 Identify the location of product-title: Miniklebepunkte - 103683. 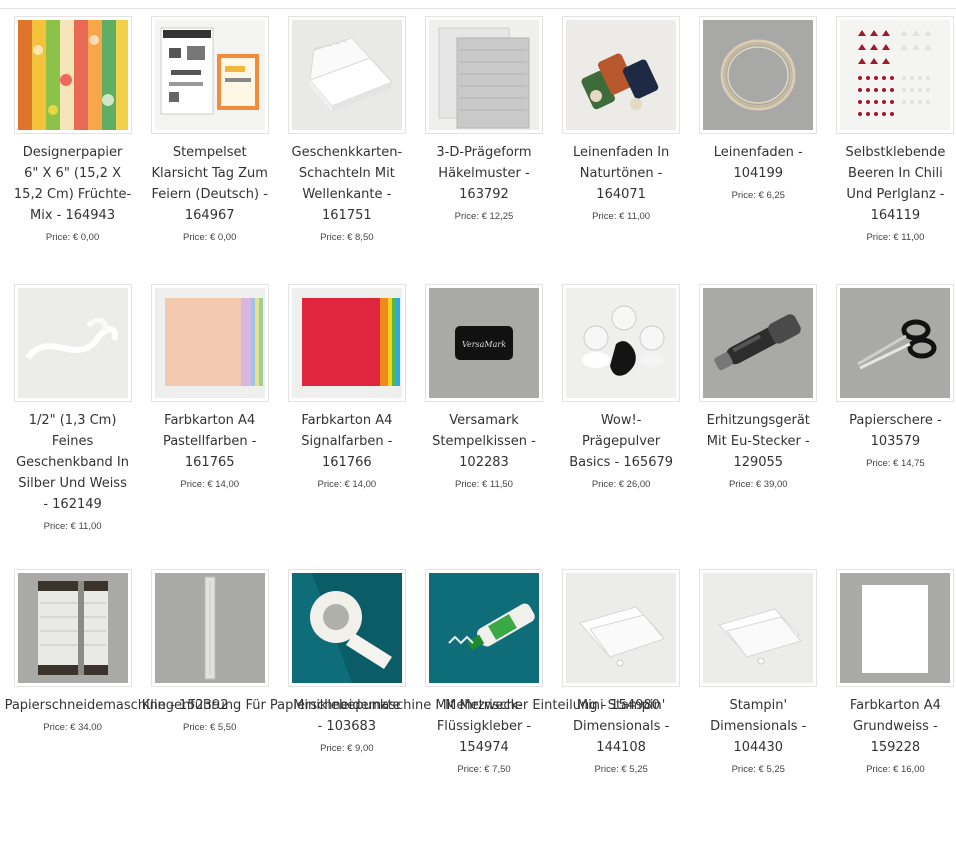
(347, 716).